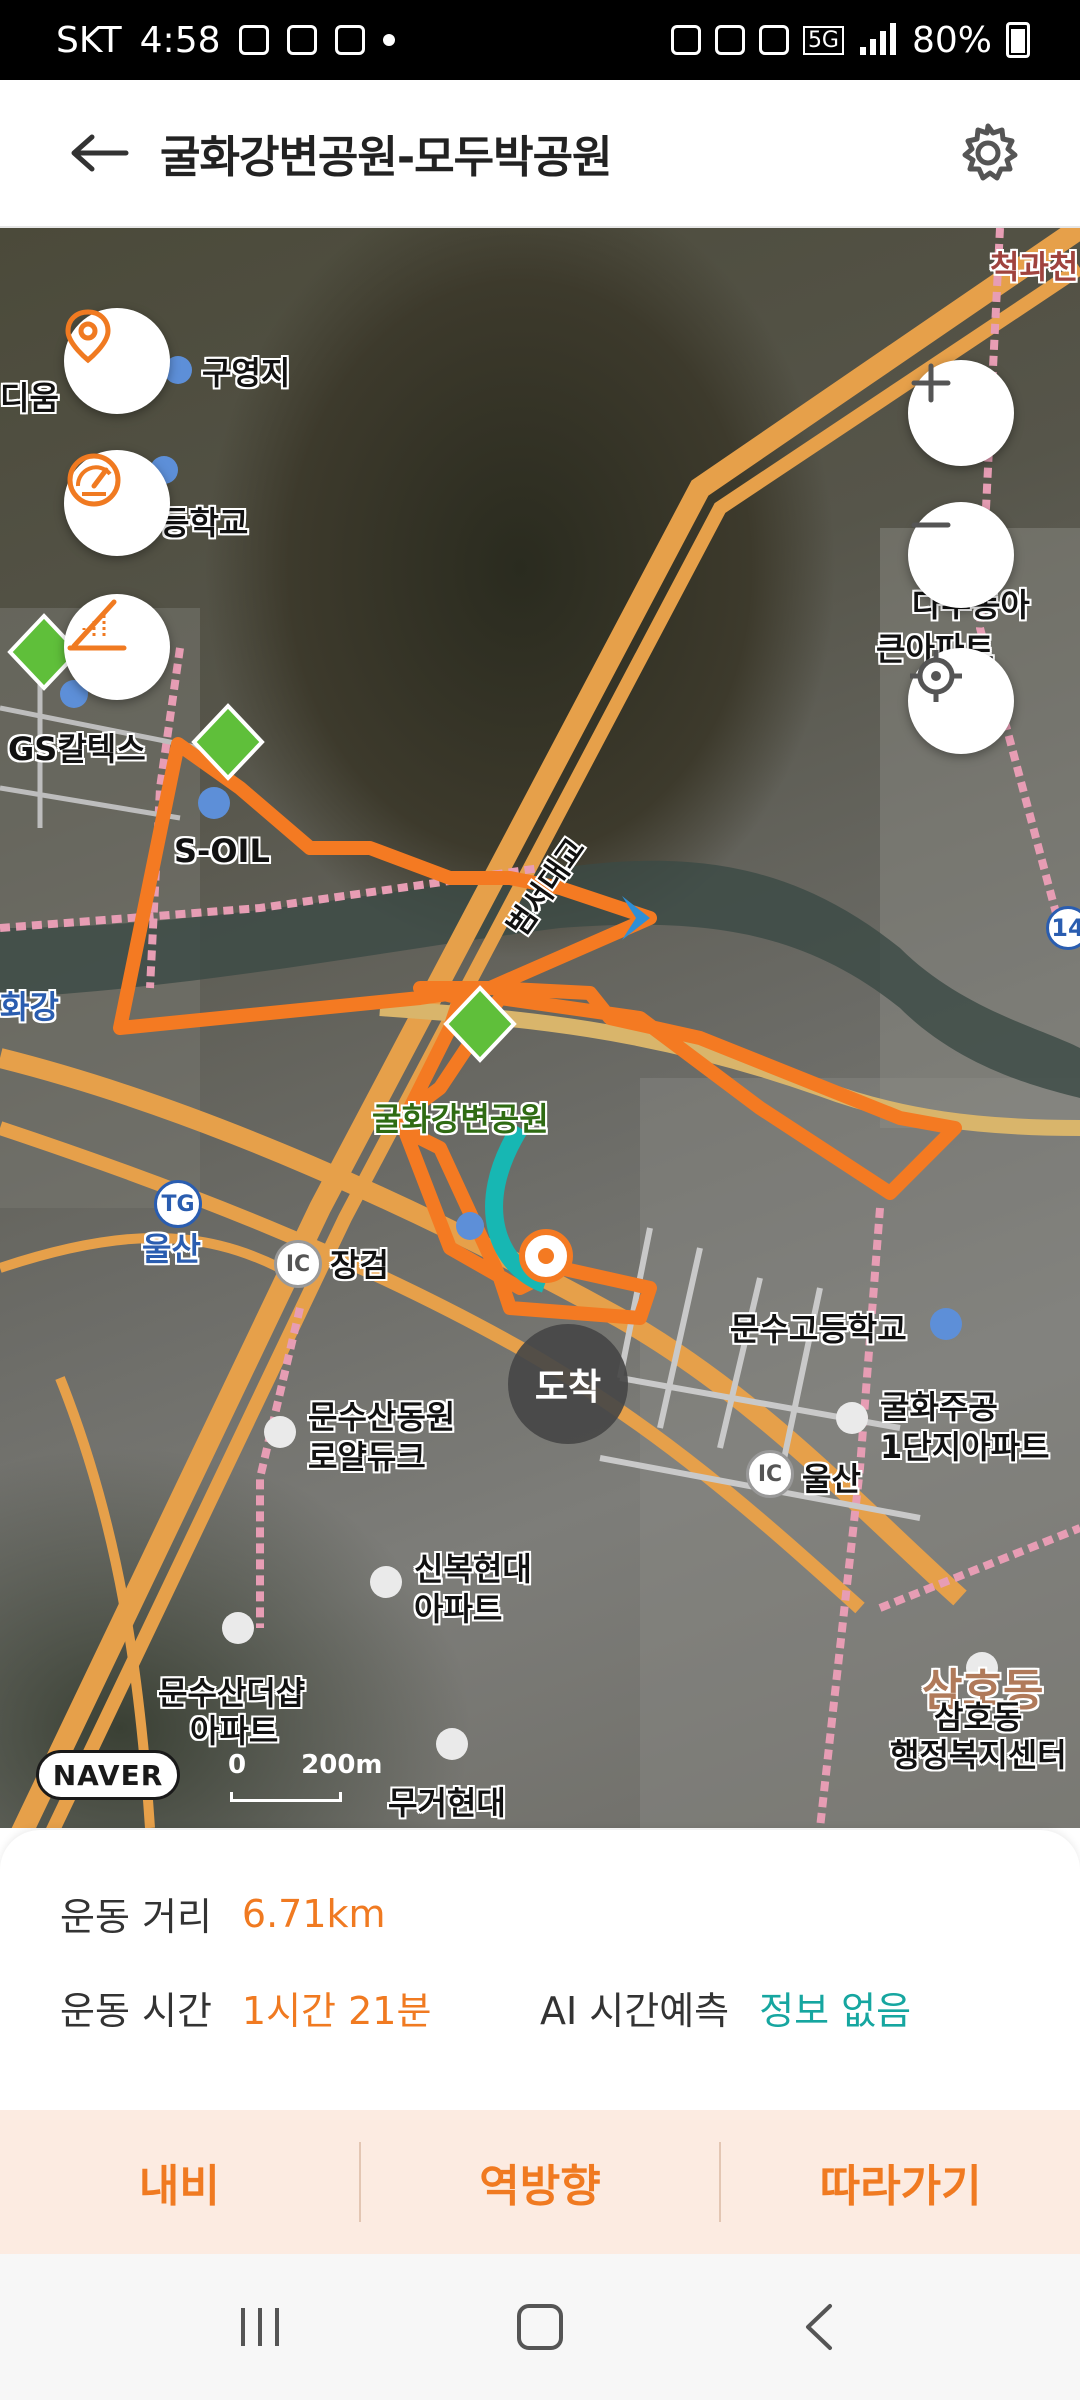 This screenshot has width=1080, height=2400. I want to click on carrier-label: SKT, so click(89, 40).